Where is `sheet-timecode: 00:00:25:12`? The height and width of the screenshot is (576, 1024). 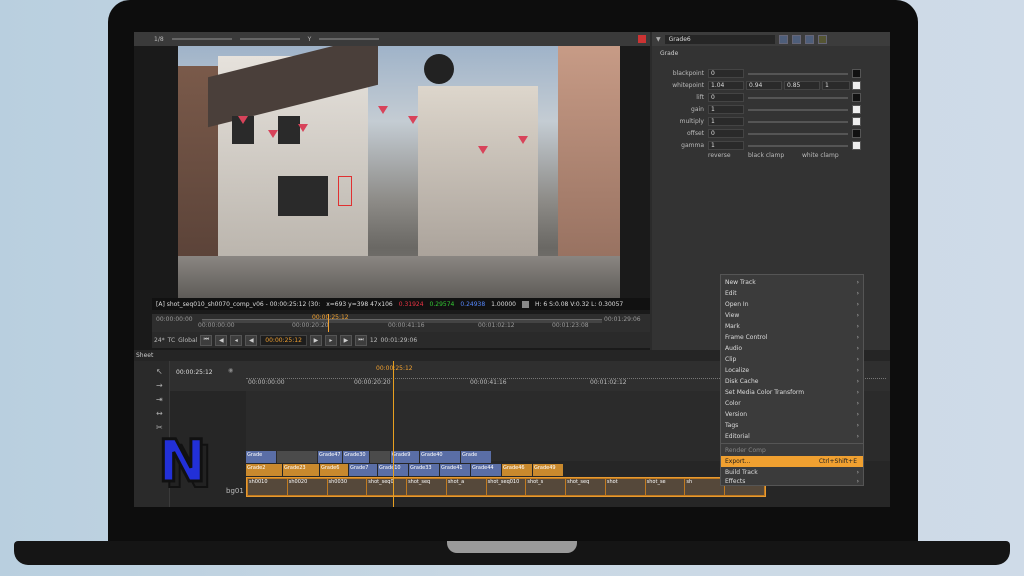
sheet-timecode: 00:00:25:12 is located at coordinates (194, 372).